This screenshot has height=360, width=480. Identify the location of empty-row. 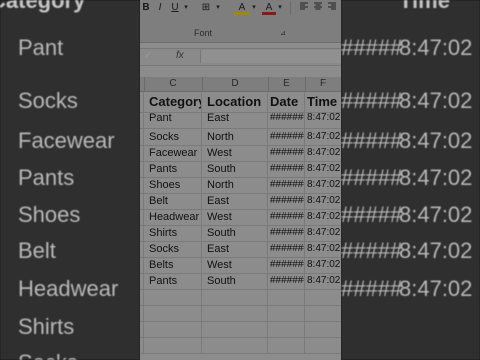
(240, 313).